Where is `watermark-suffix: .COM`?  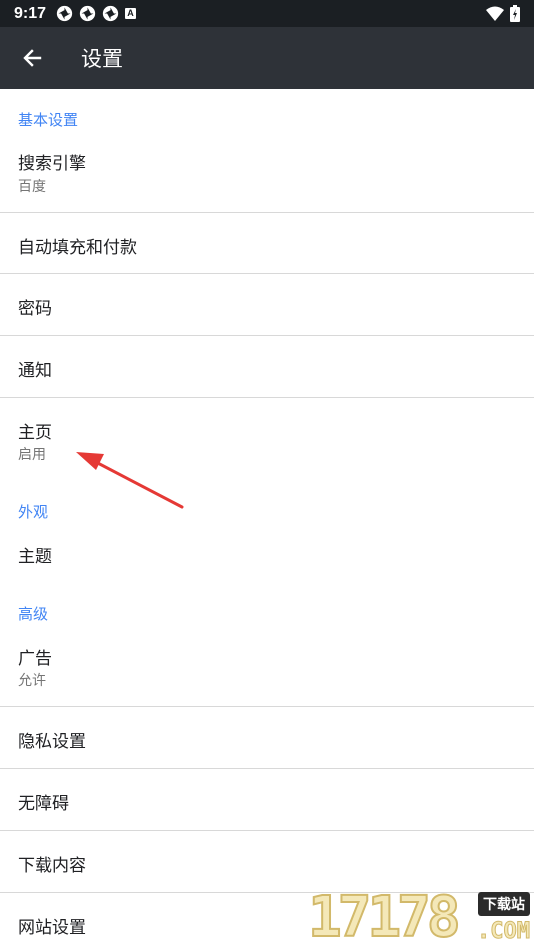
watermark-suffix: .COM is located at coordinates (504, 932).